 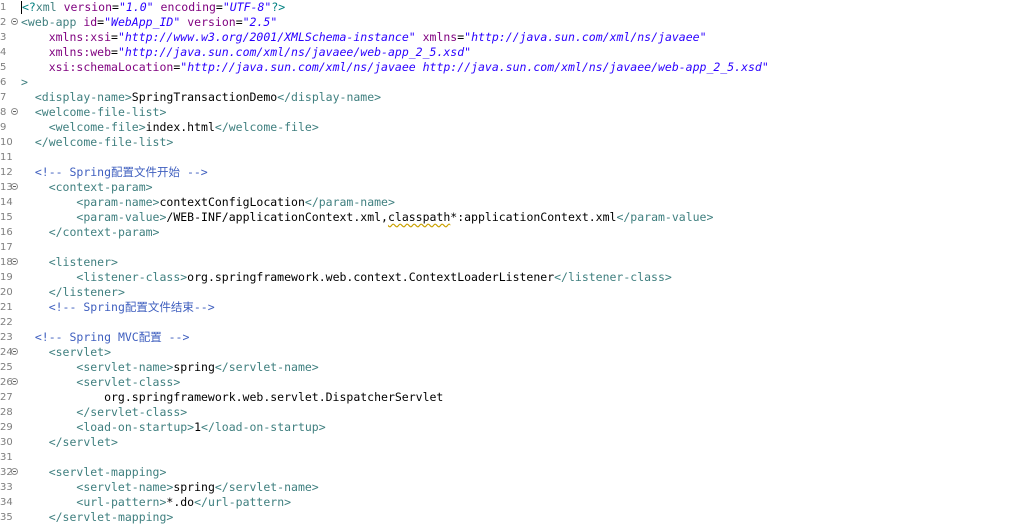 I want to click on line-number: 22, so click(x=6, y=322).